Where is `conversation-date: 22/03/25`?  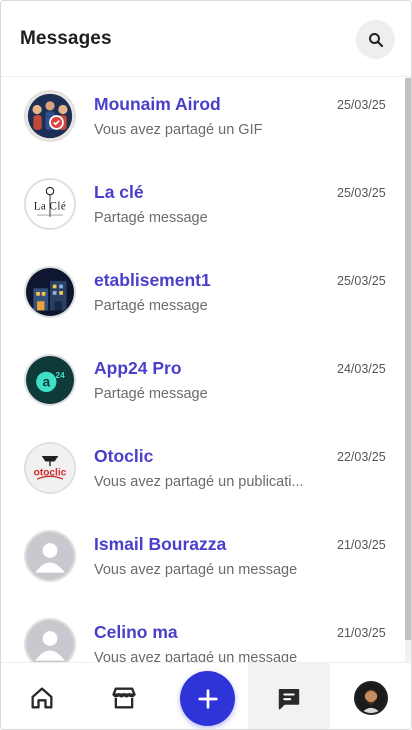 conversation-date: 22/03/25 is located at coordinates (361, 457).